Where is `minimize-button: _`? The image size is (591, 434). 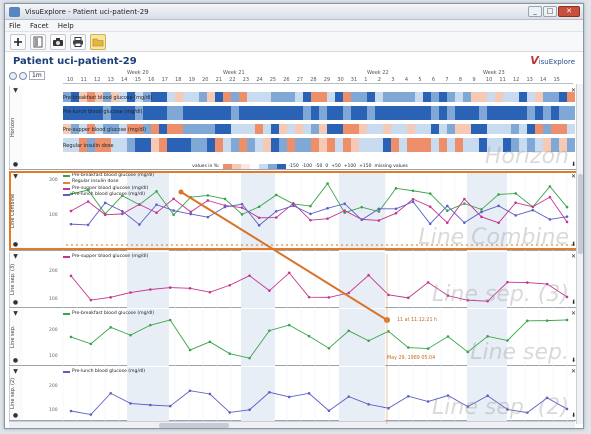
minimize-button: _ is located at coordinates (535, 11).